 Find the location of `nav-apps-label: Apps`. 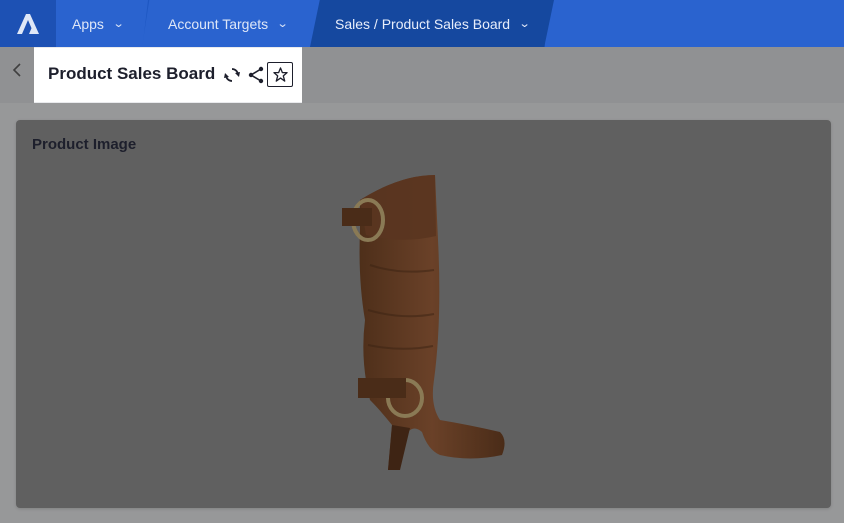

nav-apps-label: Apps is located at coordinates (88, 23).